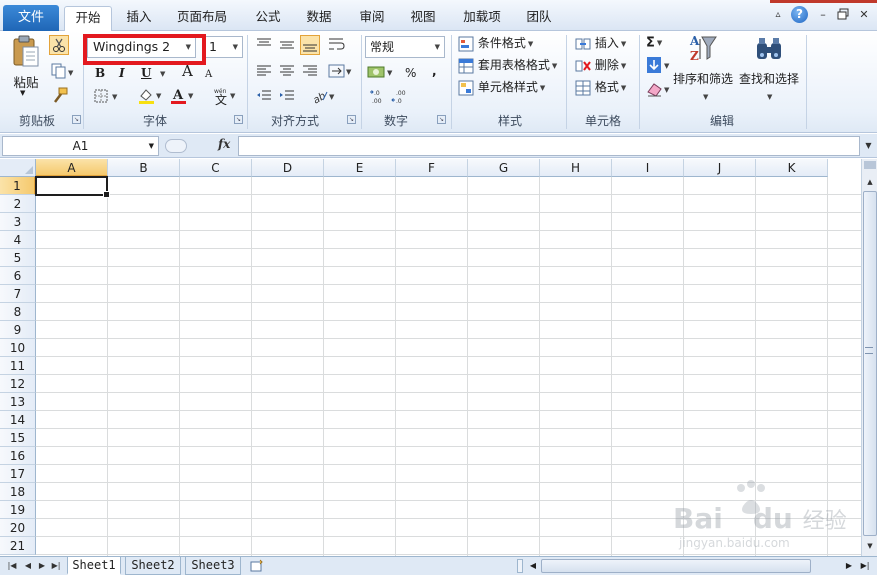 This screenshot has height=575, width=877. What do you see at coordinates (12, 566) in the screenshot?
I see `first-sheet-icon: |◀` at bounding box center [12, 566].